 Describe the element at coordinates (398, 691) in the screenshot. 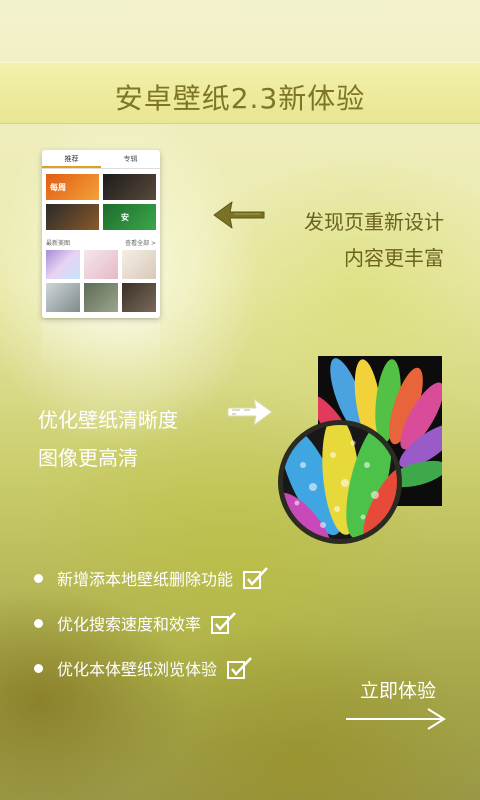

I see `try-now-label: 立即体验` at that location.